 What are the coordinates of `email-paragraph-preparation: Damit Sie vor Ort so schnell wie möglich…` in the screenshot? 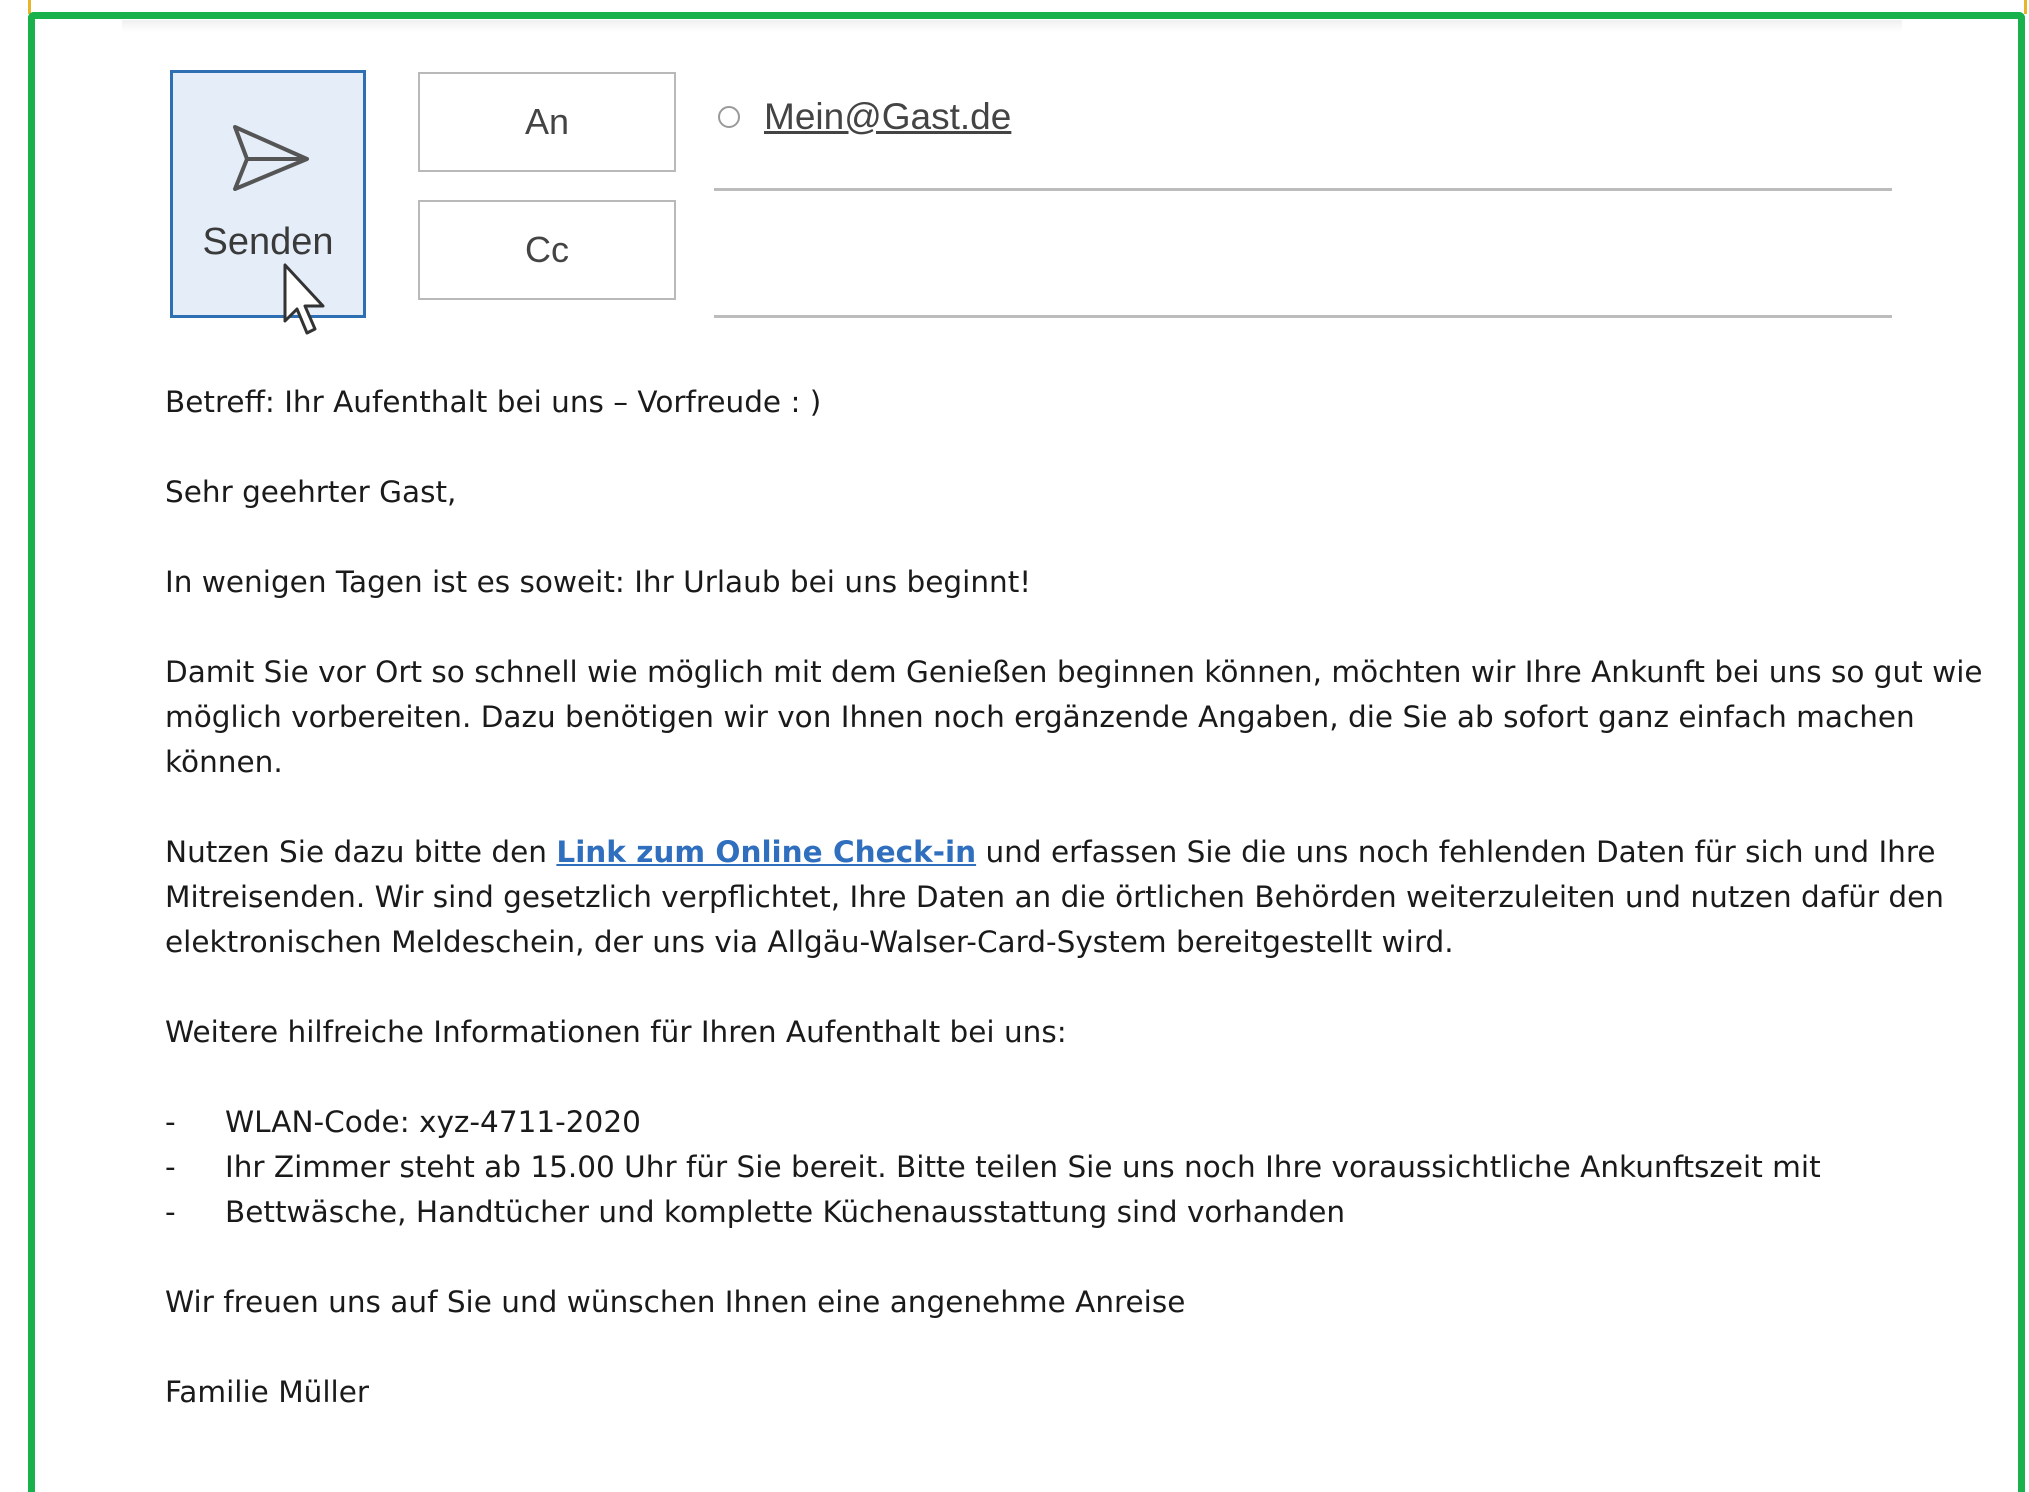 It's located at (1074, 717).